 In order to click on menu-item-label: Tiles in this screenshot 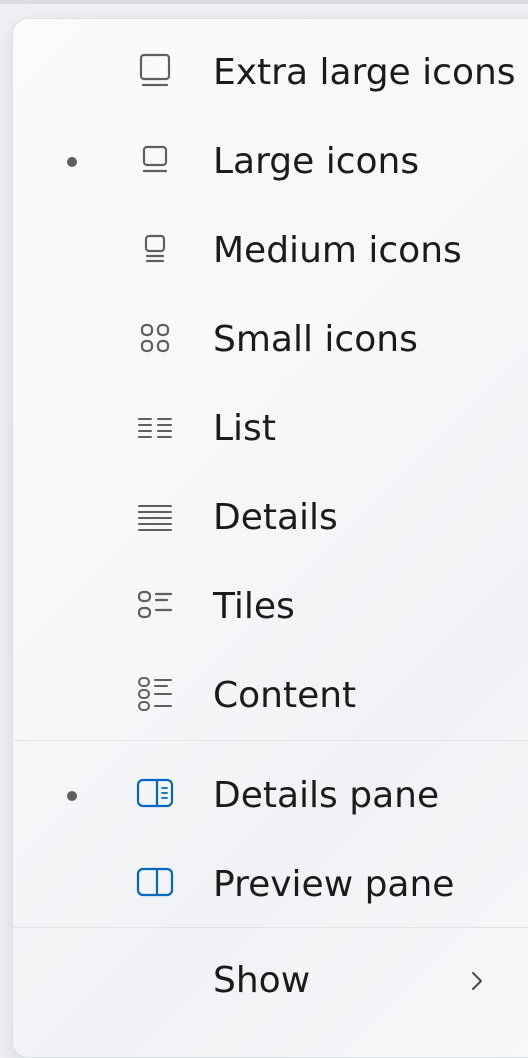, I will do `click(254, 606)`.